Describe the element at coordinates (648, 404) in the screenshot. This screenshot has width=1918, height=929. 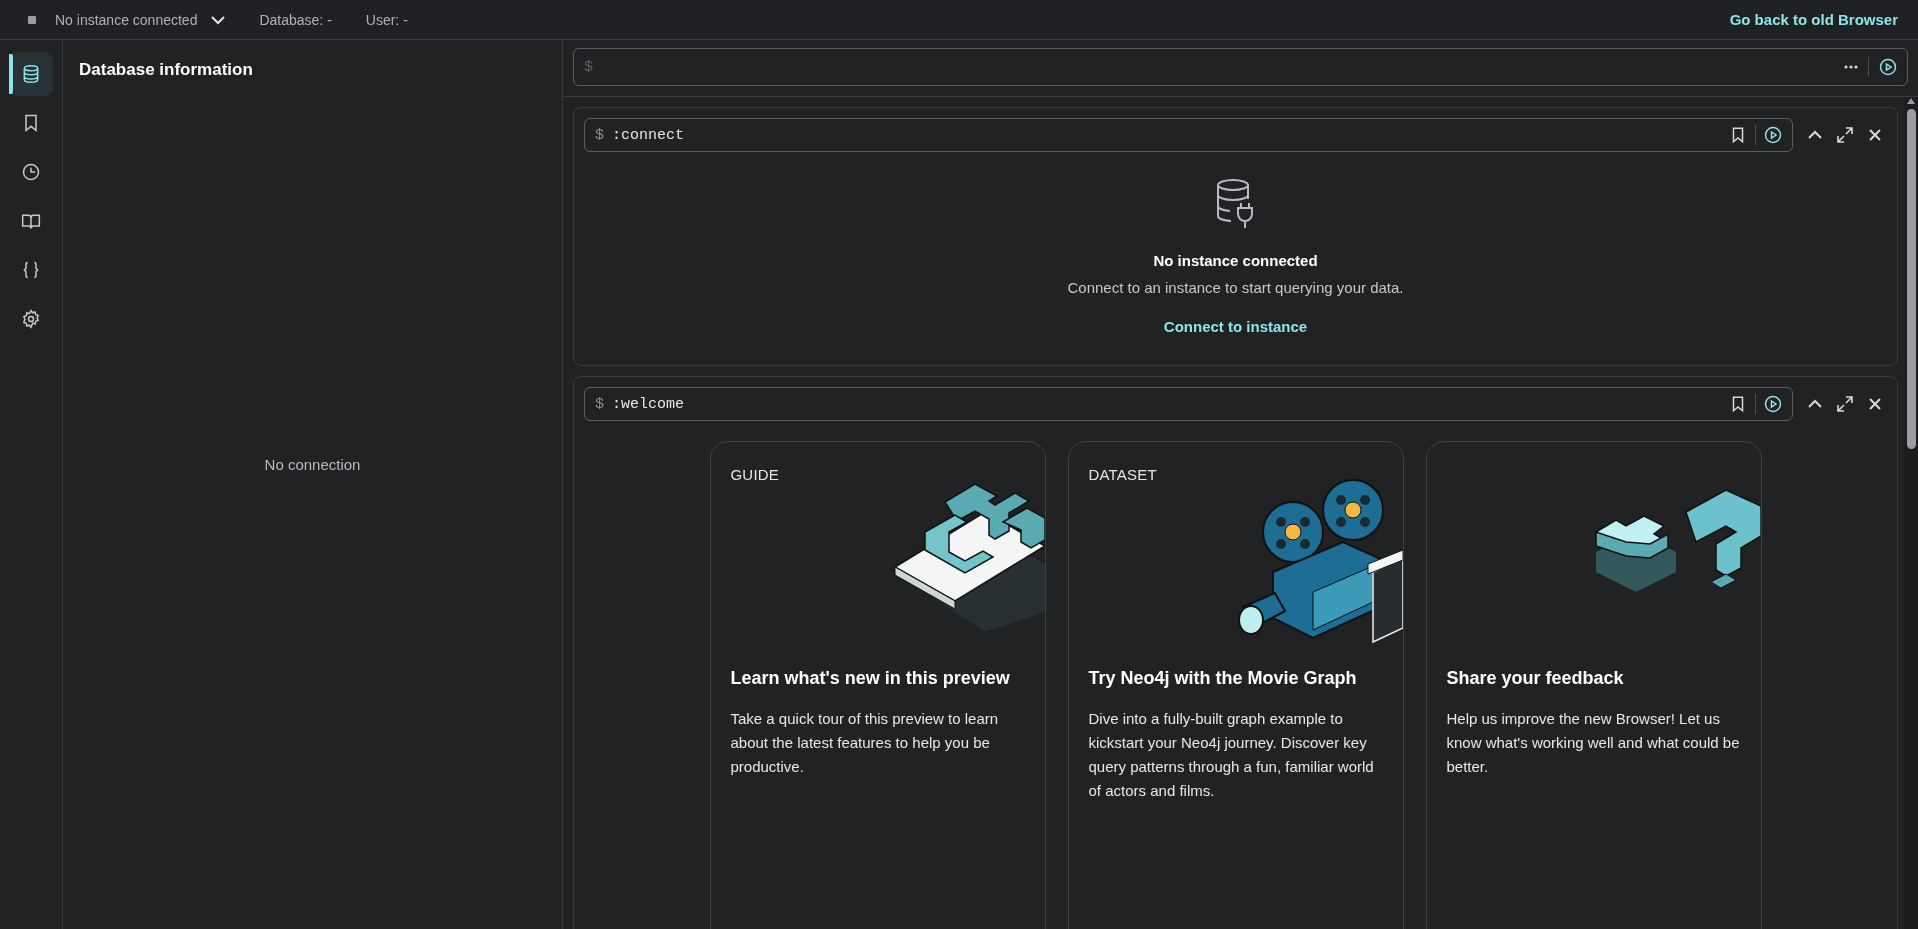
I see `frame-command: :welcome` at that location.